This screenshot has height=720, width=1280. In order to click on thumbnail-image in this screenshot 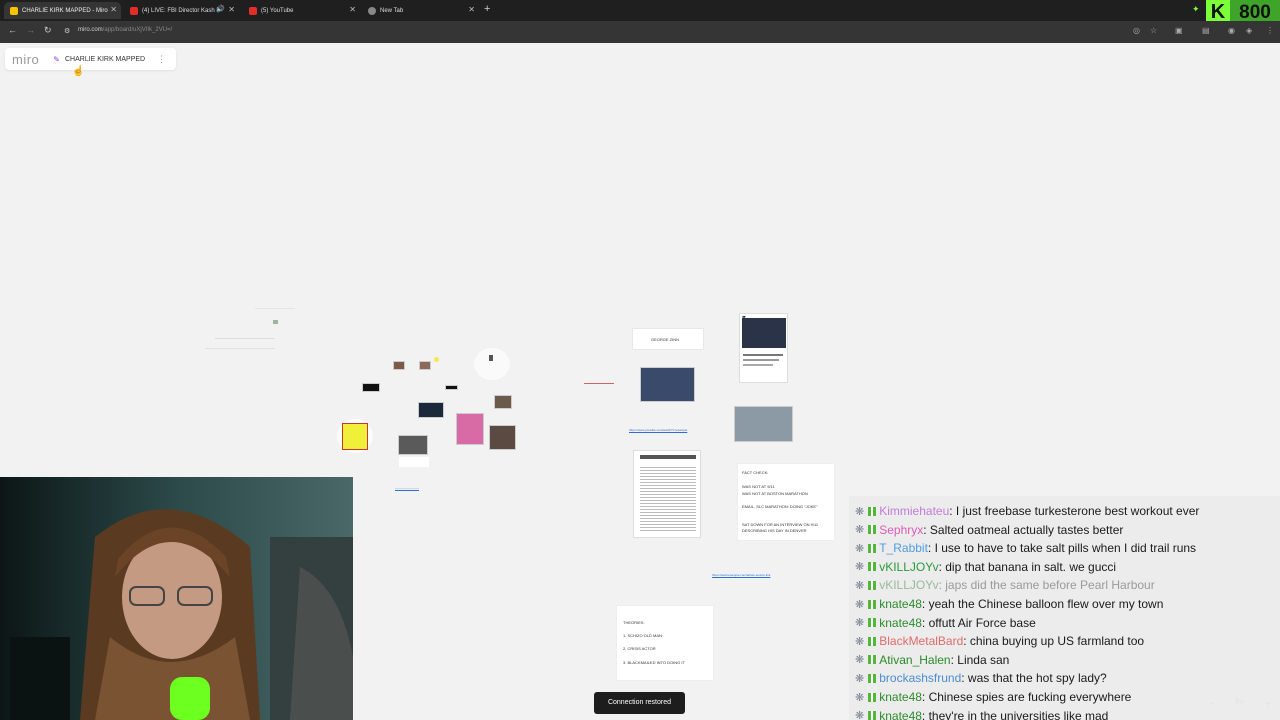, I will do `click(275, 322)`.